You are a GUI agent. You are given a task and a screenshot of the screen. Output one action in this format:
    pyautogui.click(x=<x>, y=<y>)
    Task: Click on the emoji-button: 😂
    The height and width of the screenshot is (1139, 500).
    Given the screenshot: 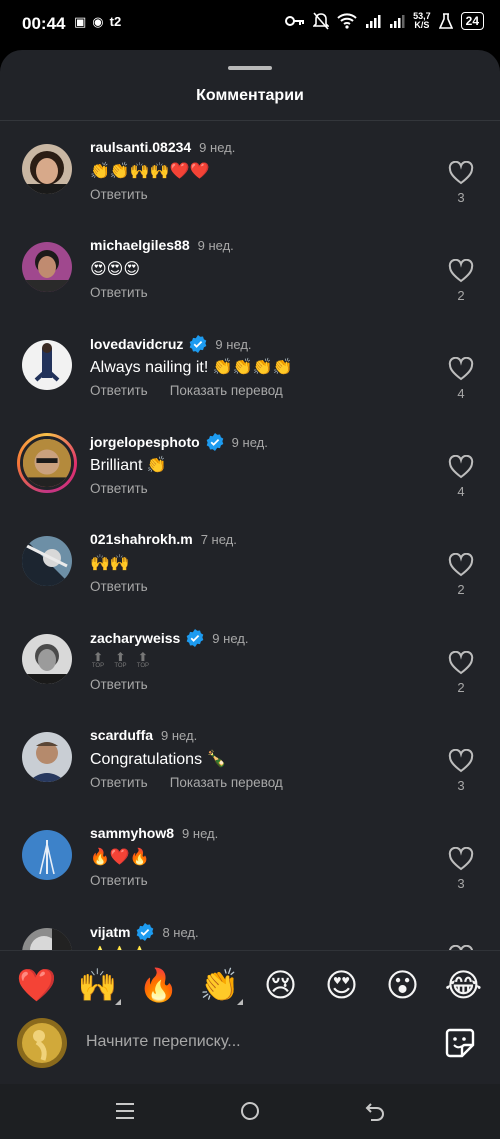 What is the action you would take?
    pyautogui.click(x=464, y=985)
    